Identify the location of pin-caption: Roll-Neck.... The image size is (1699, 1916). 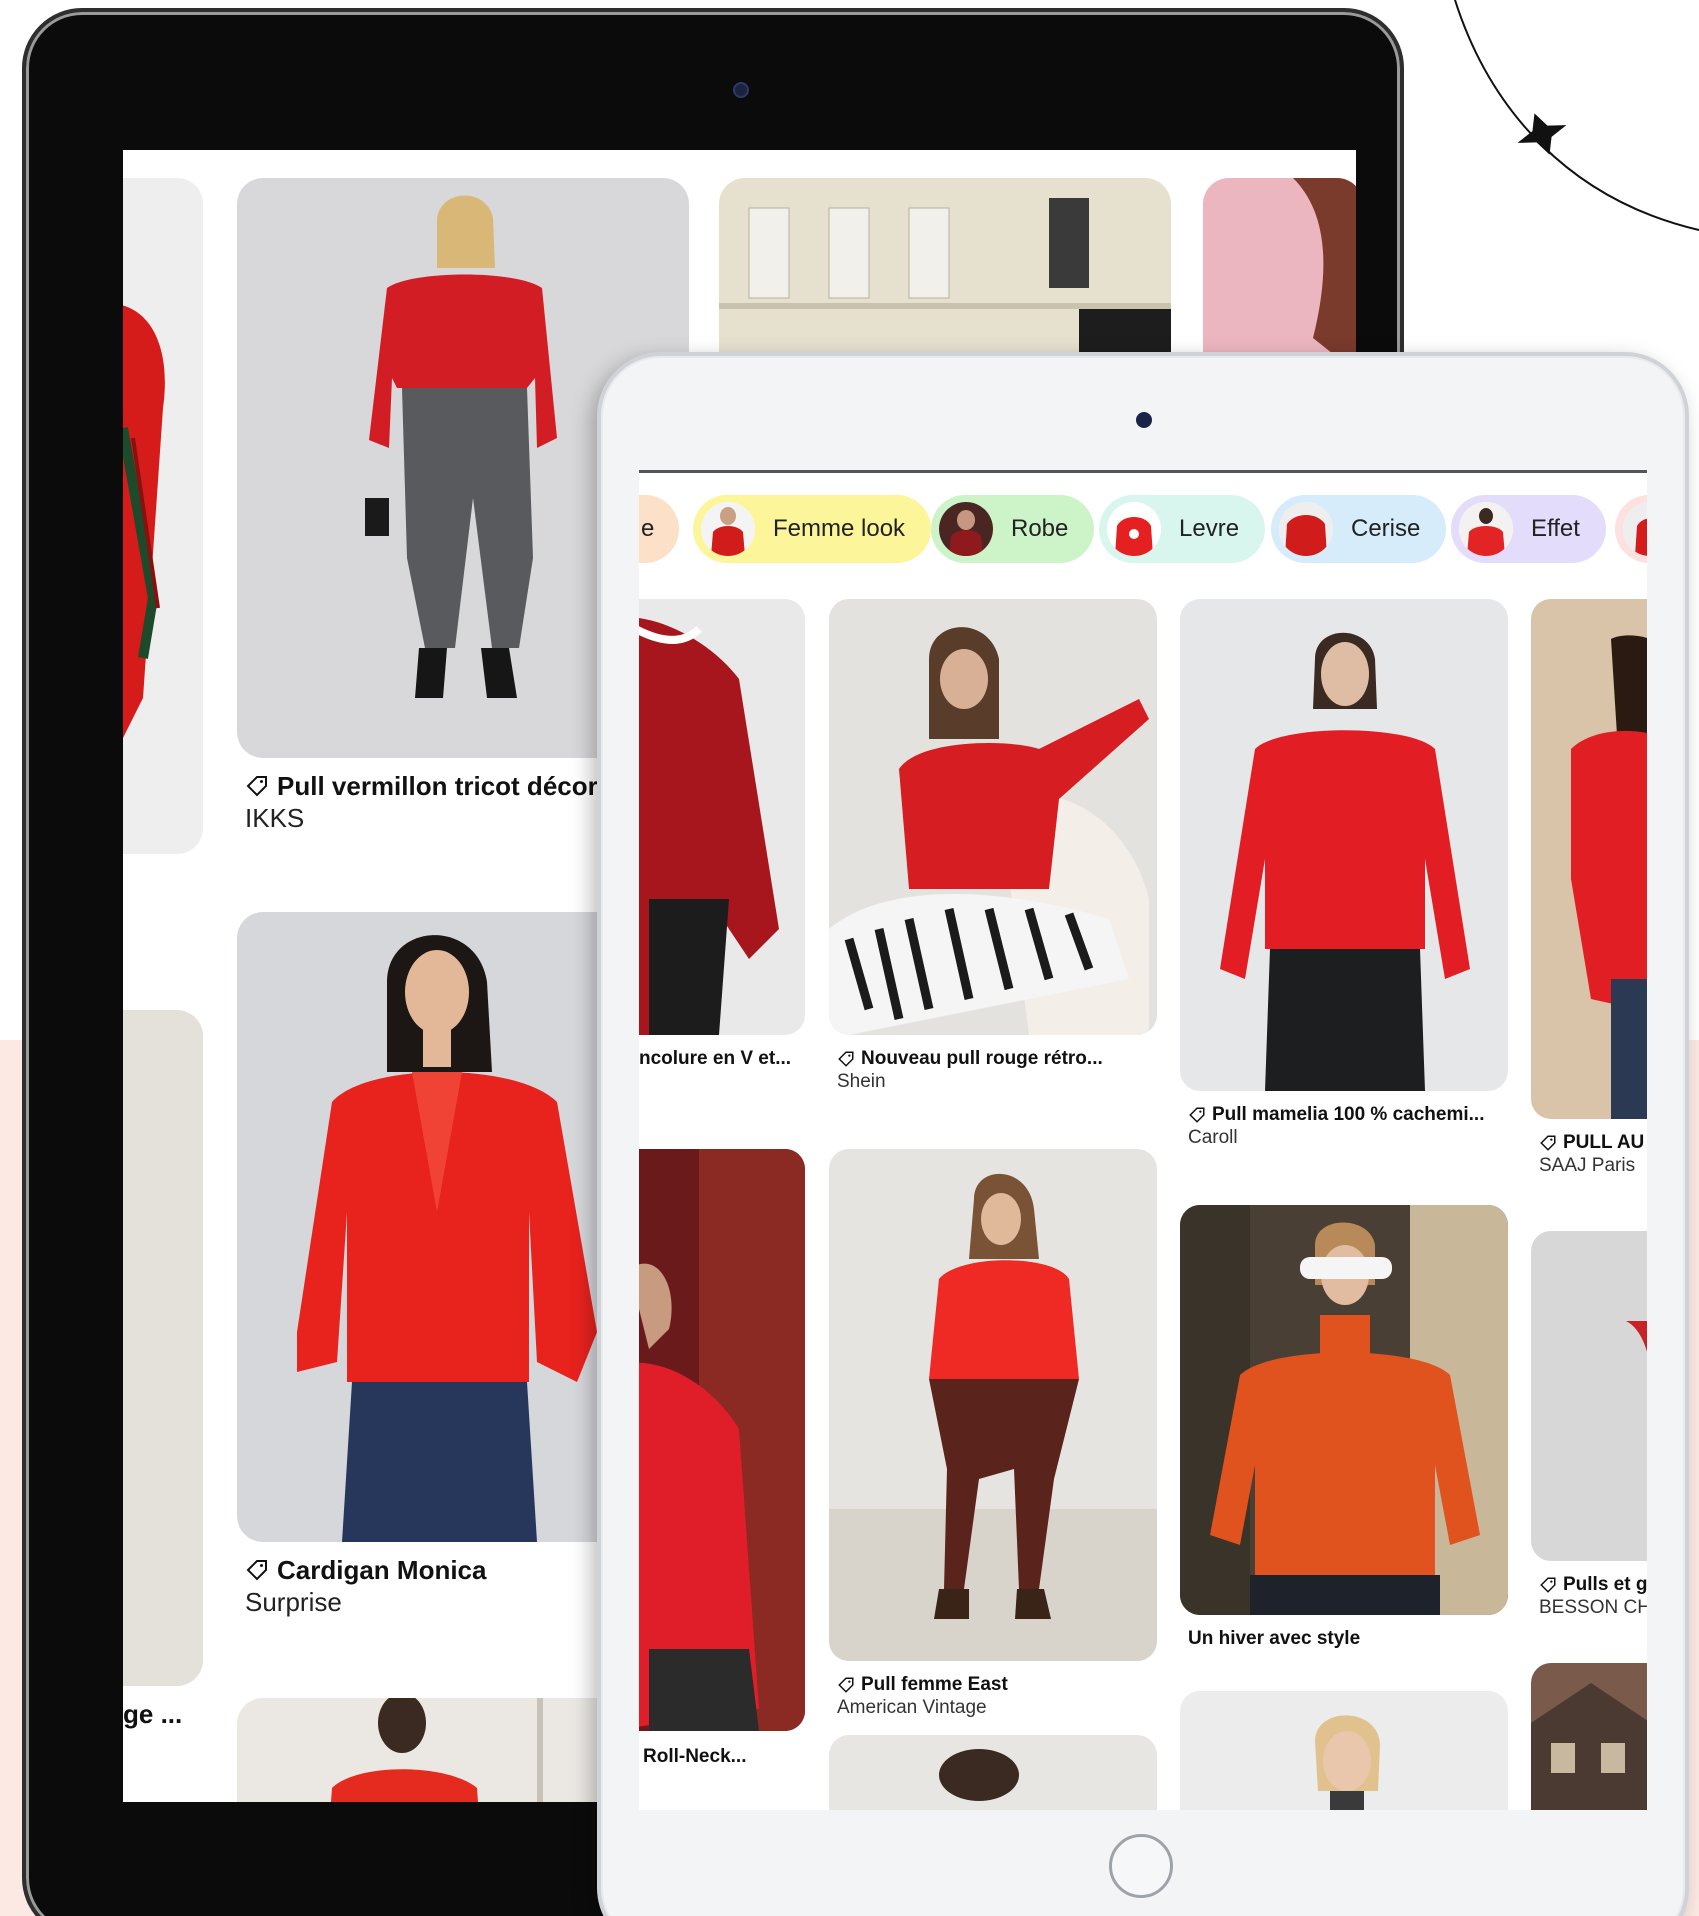
(723, 1756).